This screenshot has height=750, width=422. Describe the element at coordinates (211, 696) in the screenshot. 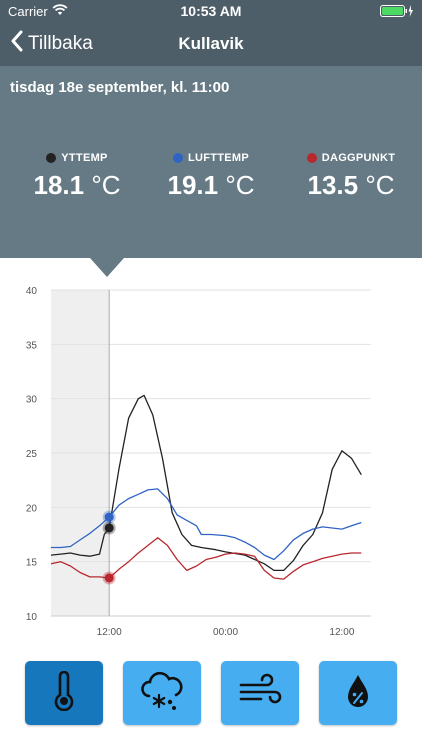

I see `category-toolbar` at that location.